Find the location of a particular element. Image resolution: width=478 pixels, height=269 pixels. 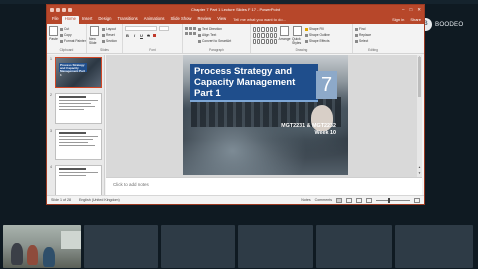

slide-indicator: Slide 1 of 28 is located at coordinates (61, 200).